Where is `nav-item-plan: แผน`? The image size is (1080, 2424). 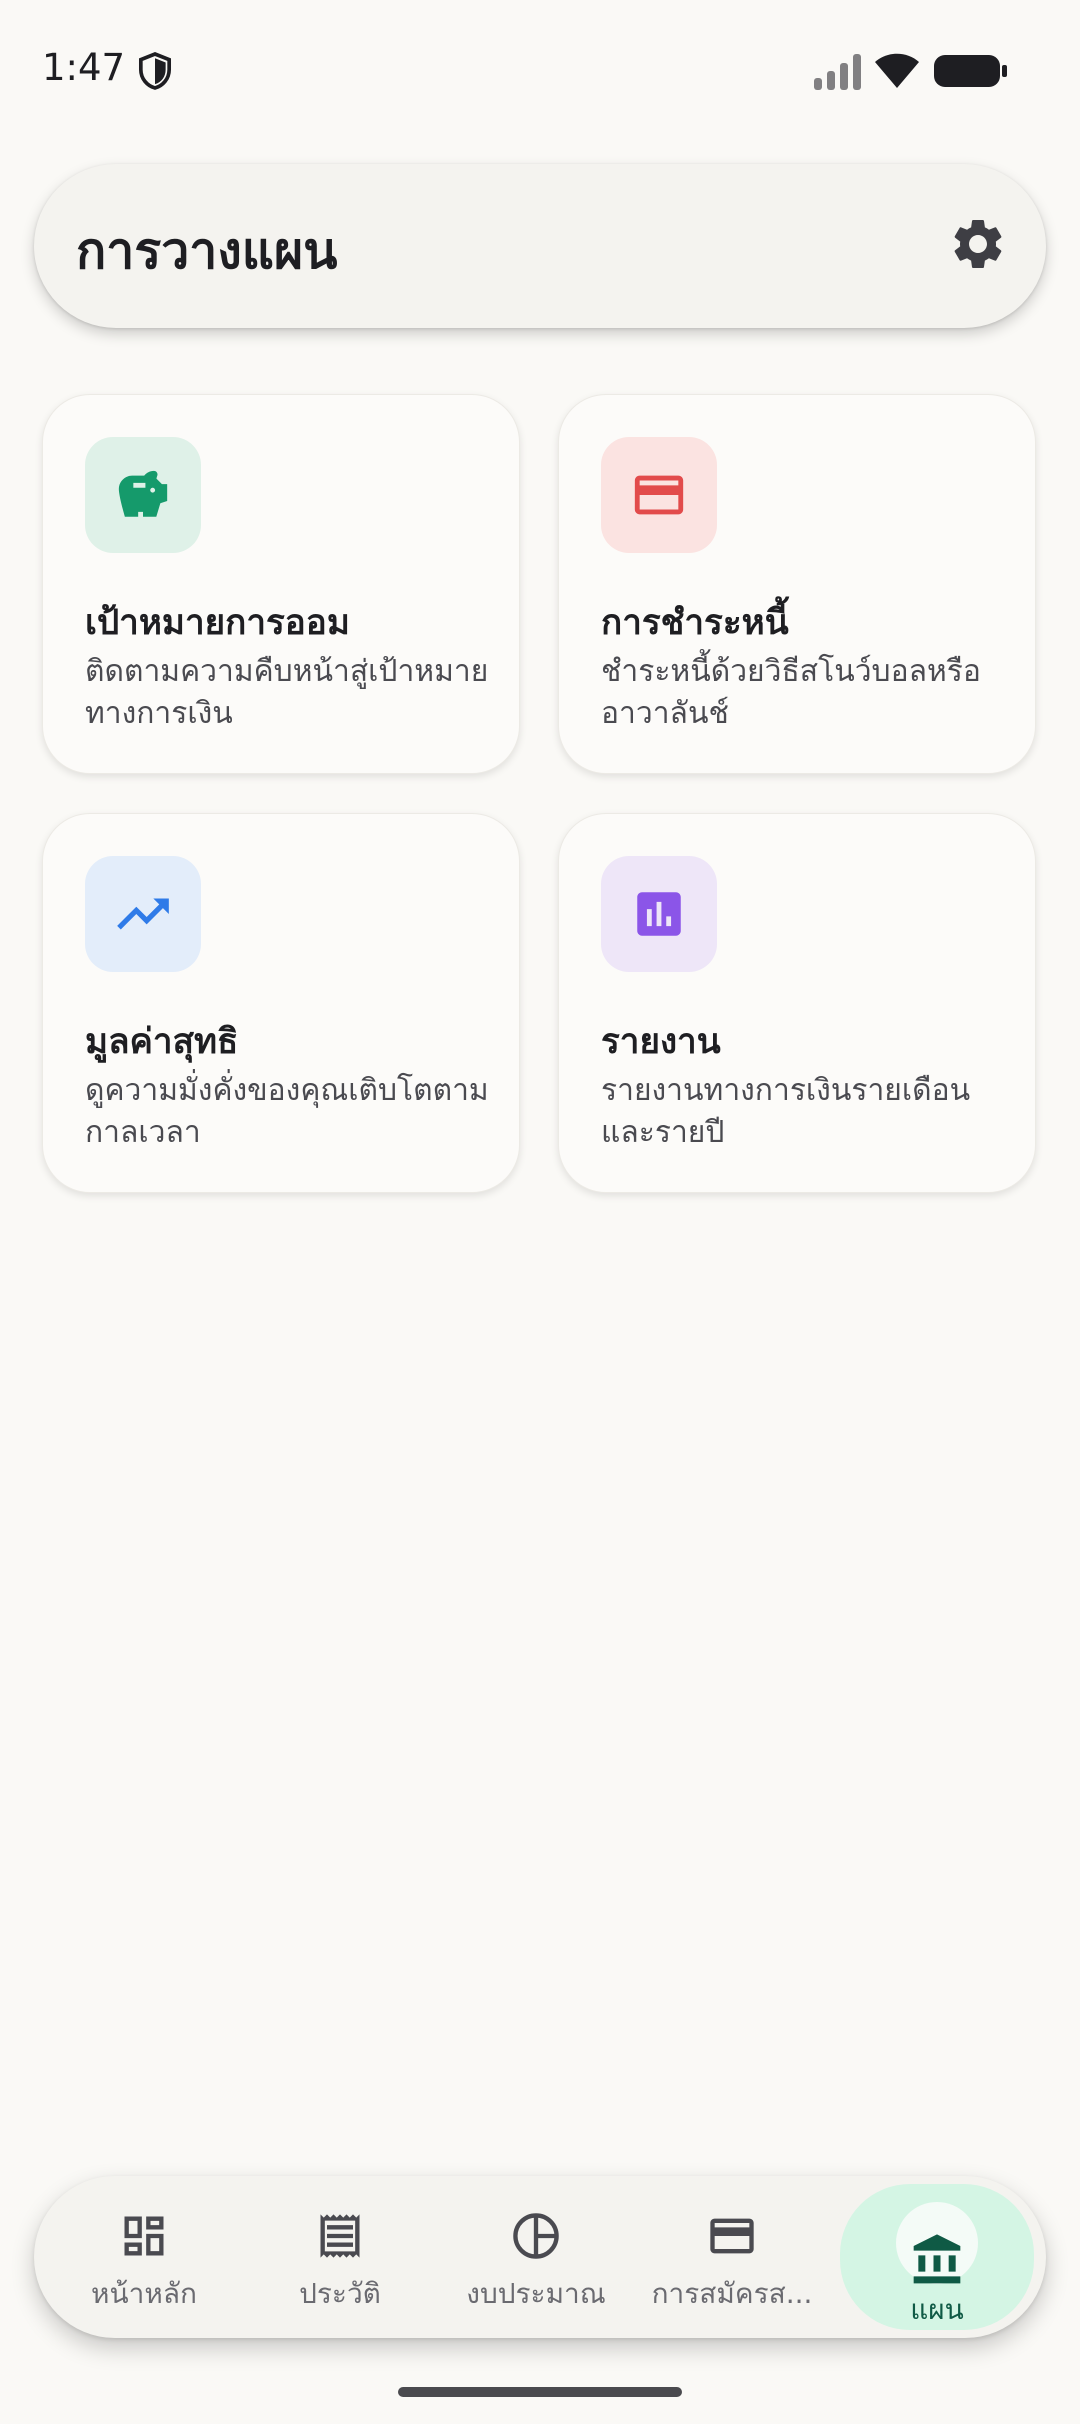
nav-item-plan: แผน is located at coordinates (937, 2257).